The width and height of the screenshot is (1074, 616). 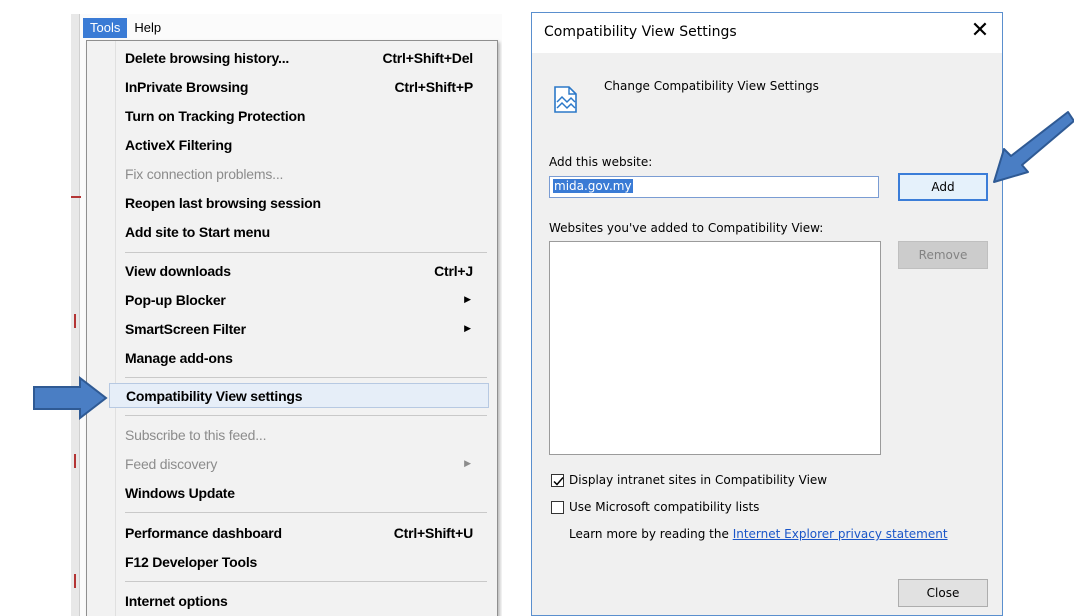 What do you see at coordinates (214, 395) in the screenshot?
I see `menu-item-label: Compatibility View settings` at bounding box center [214, 395].